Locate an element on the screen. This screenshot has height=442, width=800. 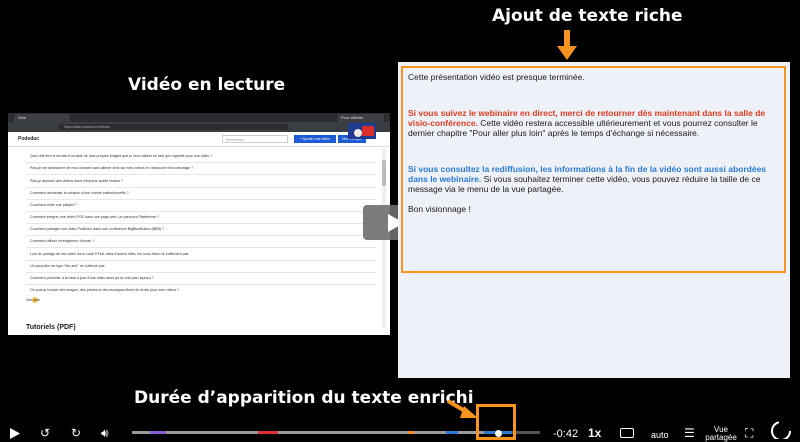
speed-button: 1x is located at coordinates (594, 433).